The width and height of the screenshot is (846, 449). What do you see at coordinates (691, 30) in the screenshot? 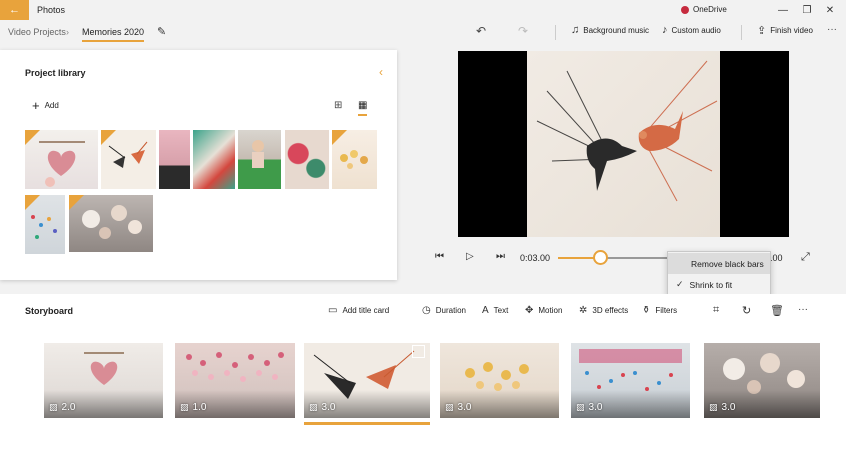
I see `custom-audio-button: ♪ Custom audio` at bounding box center [691, 30].